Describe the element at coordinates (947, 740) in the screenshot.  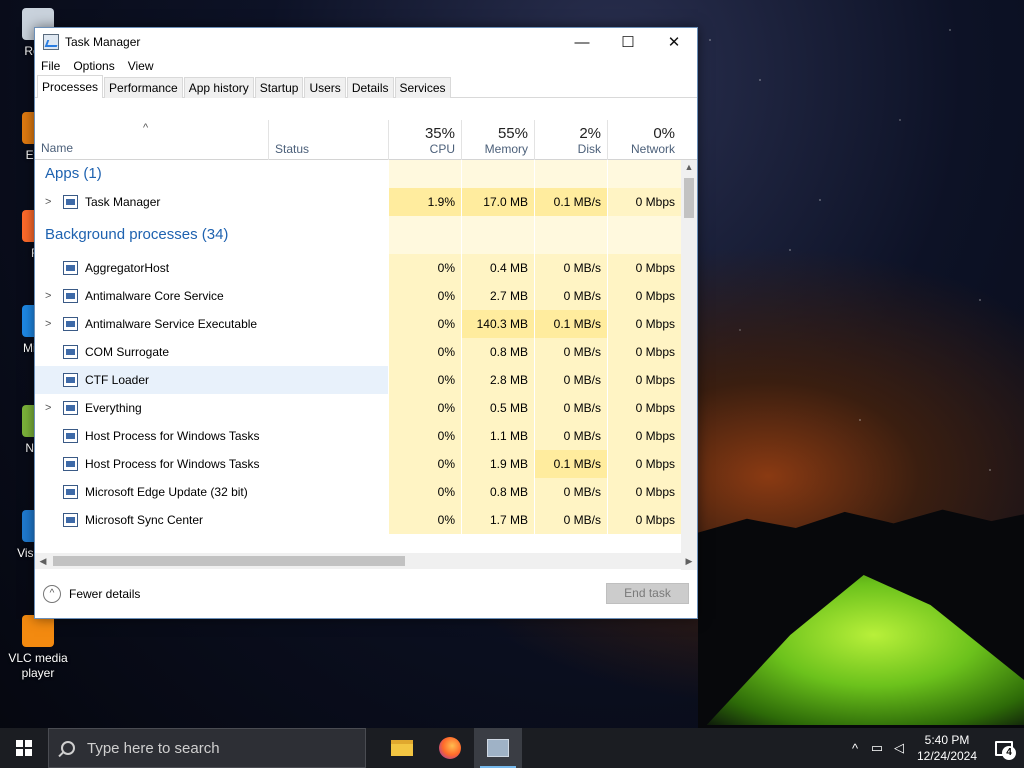
I see `clock-time: 5:40 PM` at that location.